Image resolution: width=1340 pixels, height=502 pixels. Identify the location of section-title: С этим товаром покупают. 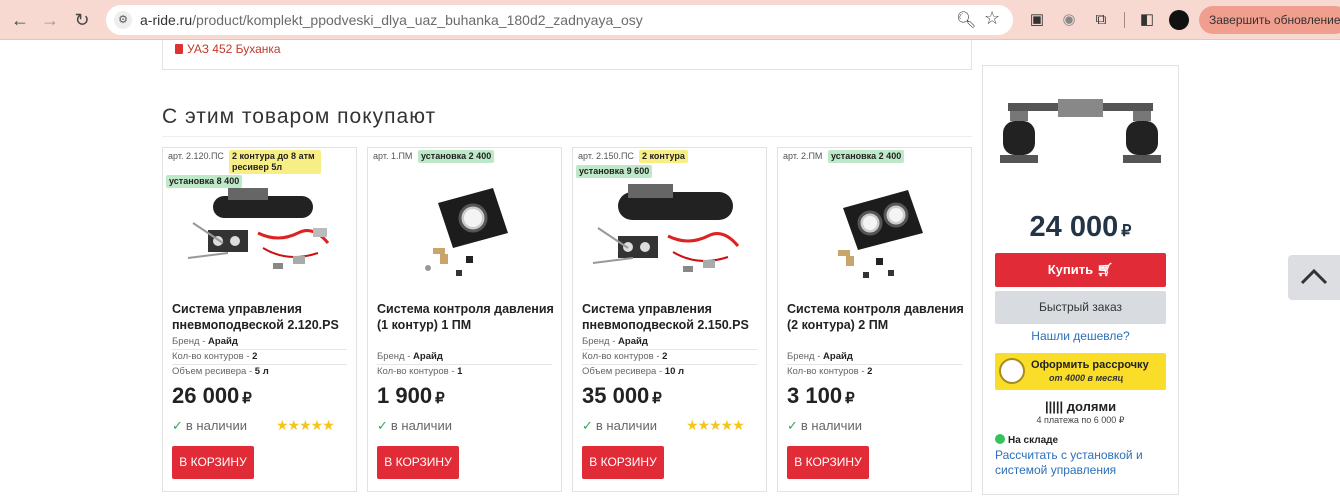
(299, 116).